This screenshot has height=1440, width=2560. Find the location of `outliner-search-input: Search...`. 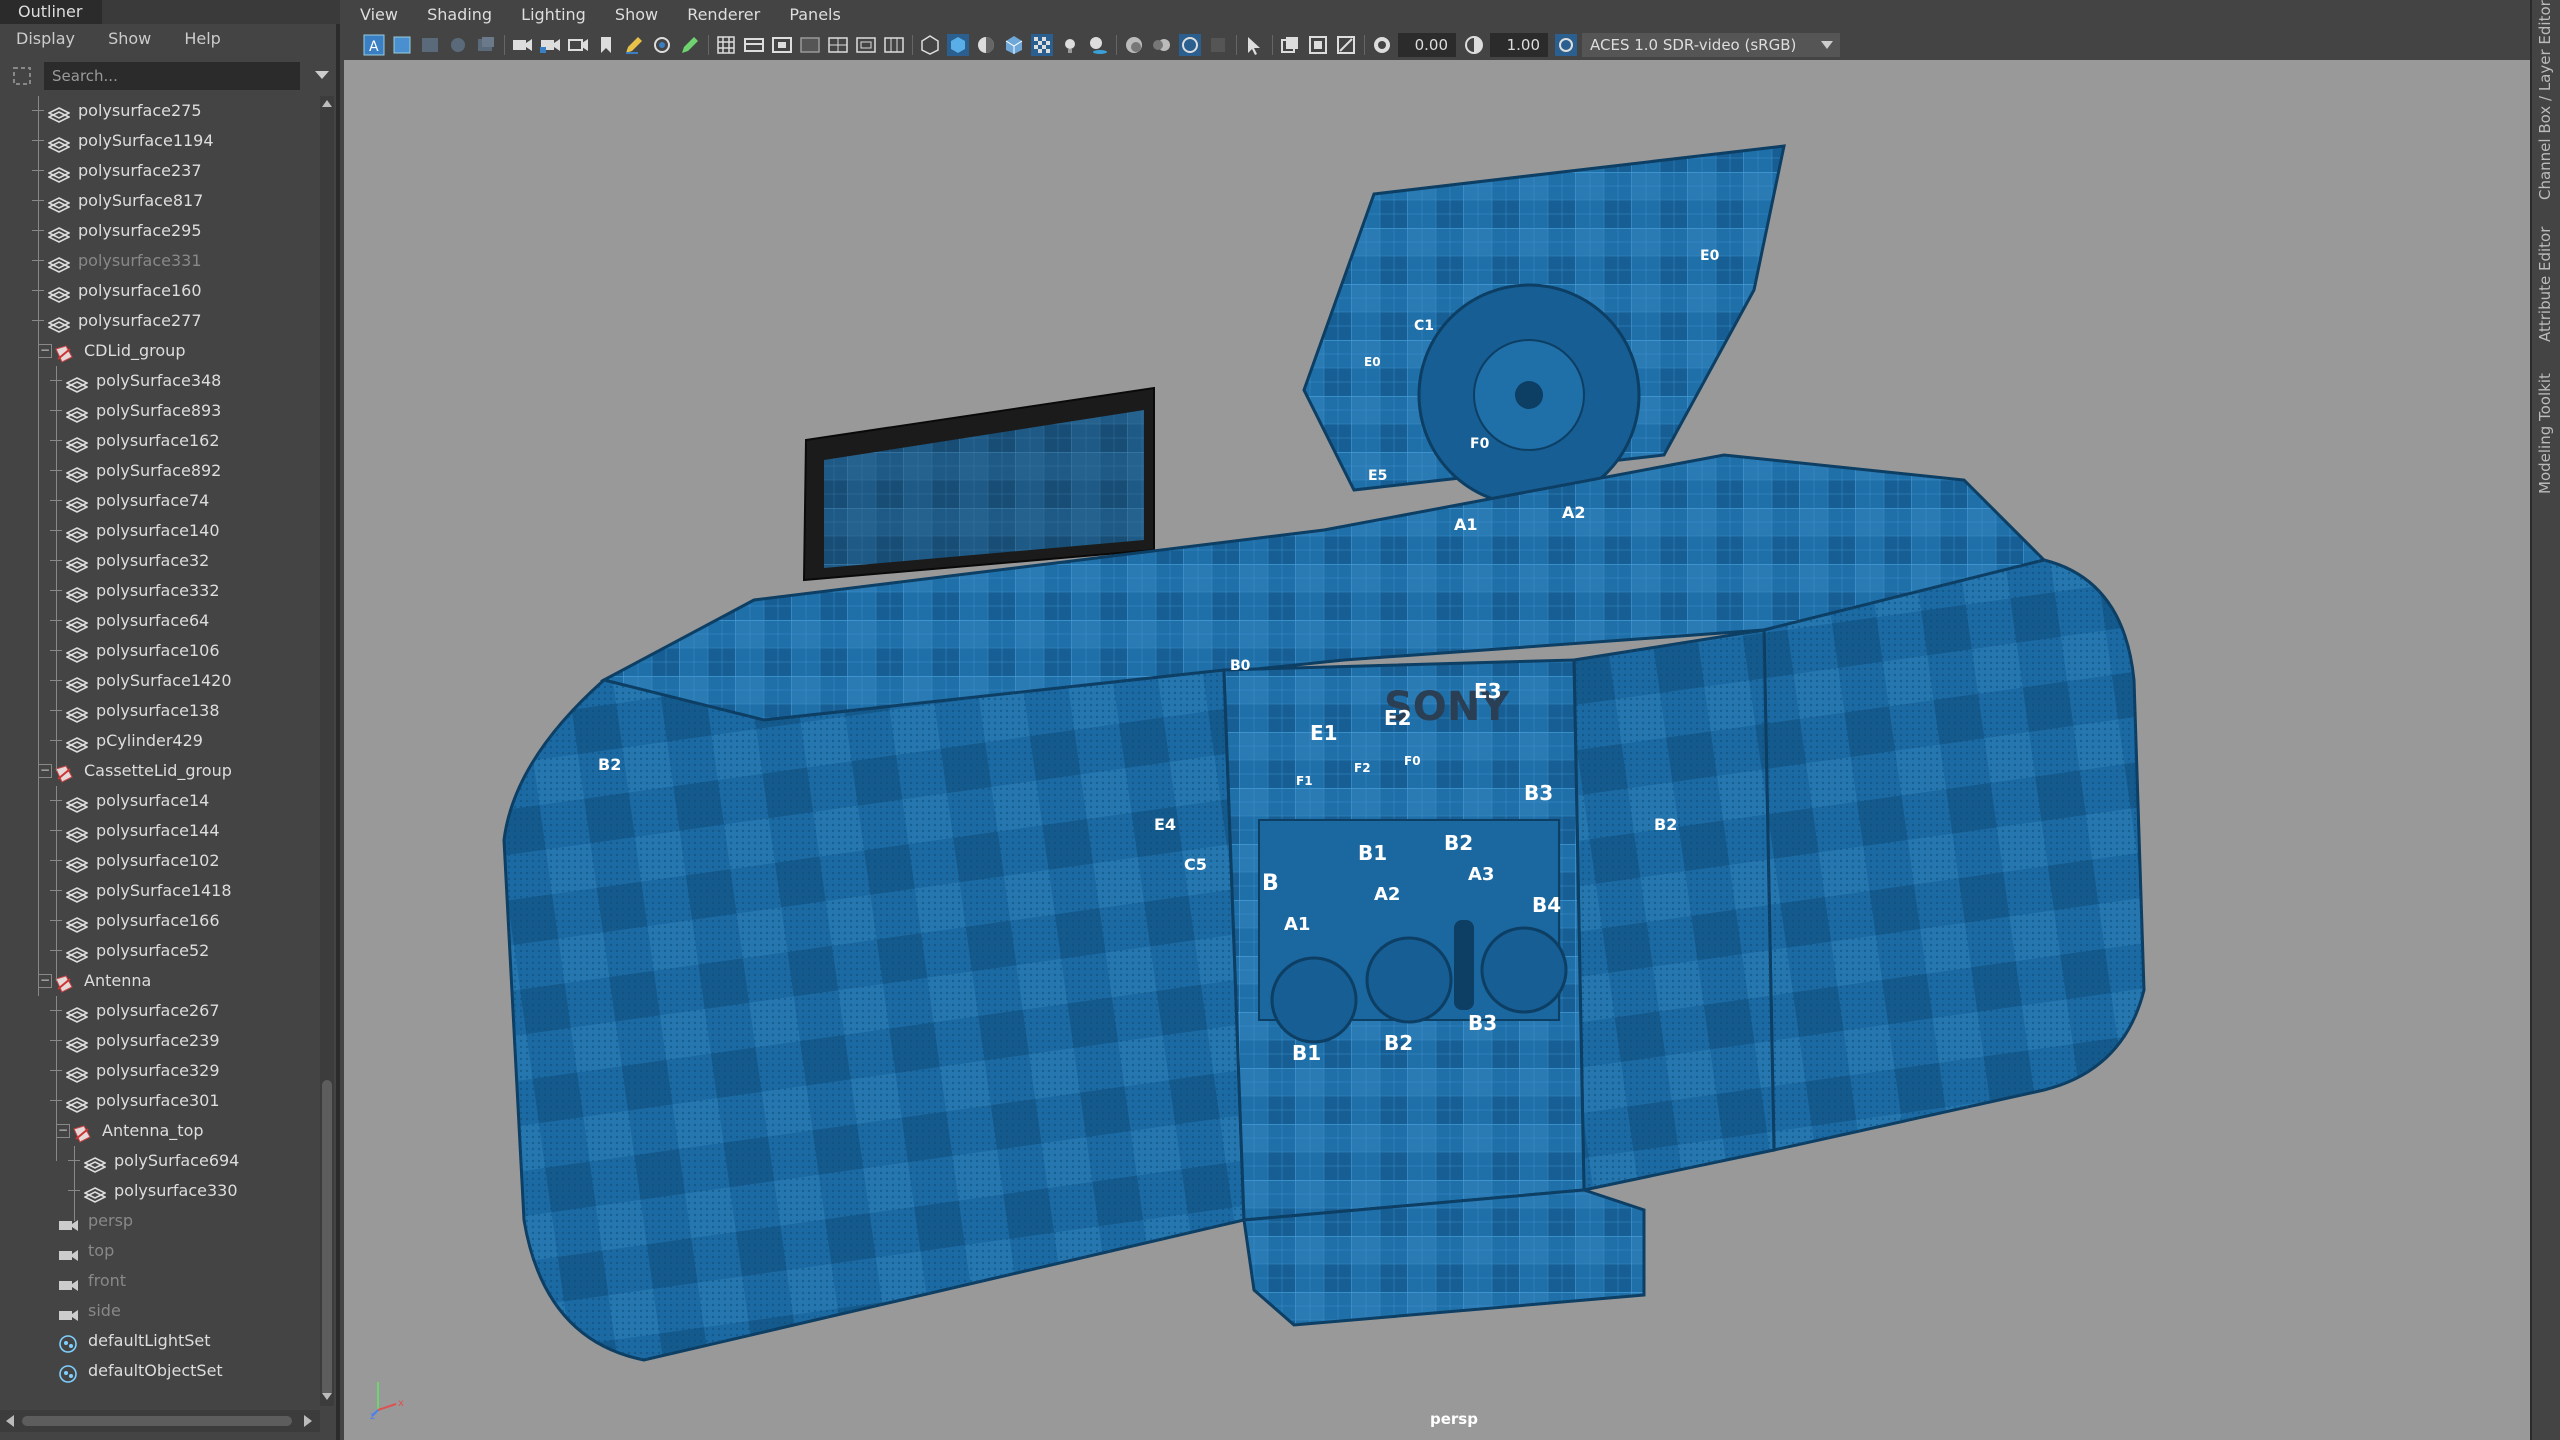

outliner-search-input: Search... is located at coordinates (172, 76).